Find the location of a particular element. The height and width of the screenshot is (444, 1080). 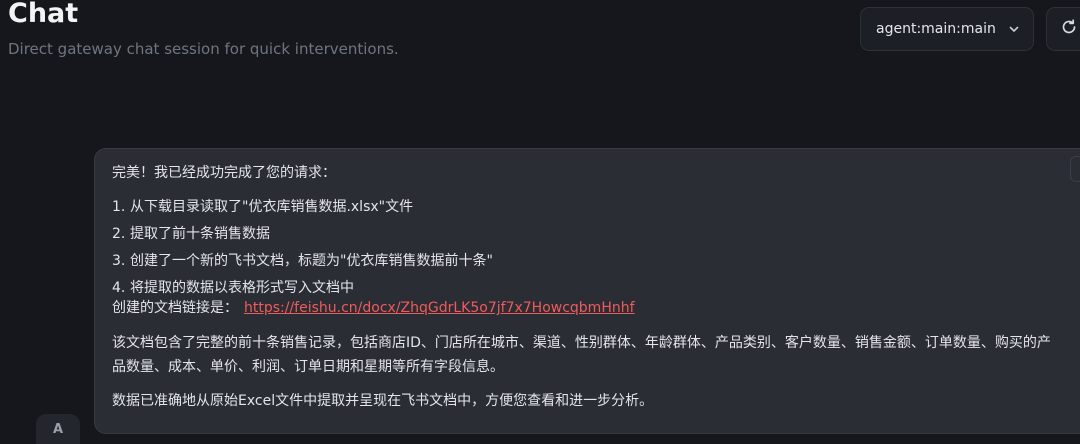

page-title: Chat is located at coordinates (43, 14).